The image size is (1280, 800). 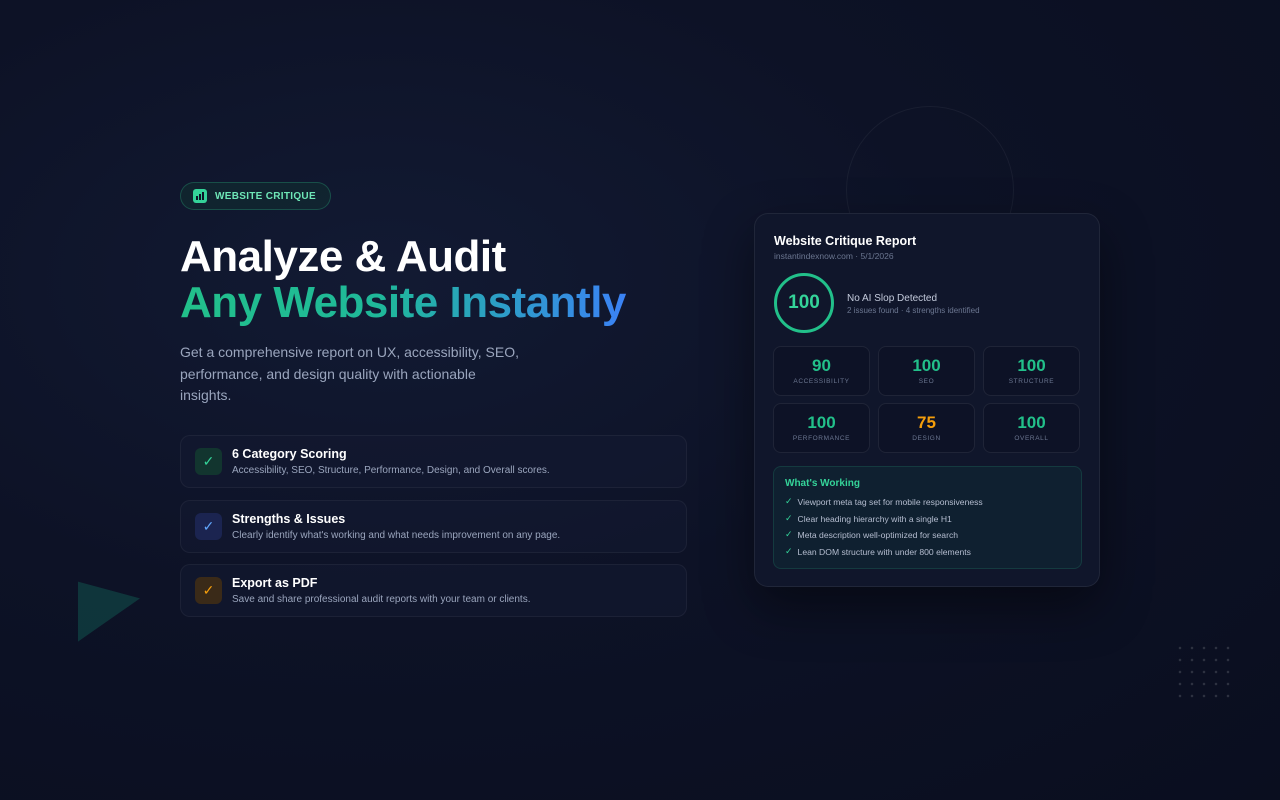 I want to click on report-meta: instantindexnow.com · 5/1/2026, so click(x=834, y=256).